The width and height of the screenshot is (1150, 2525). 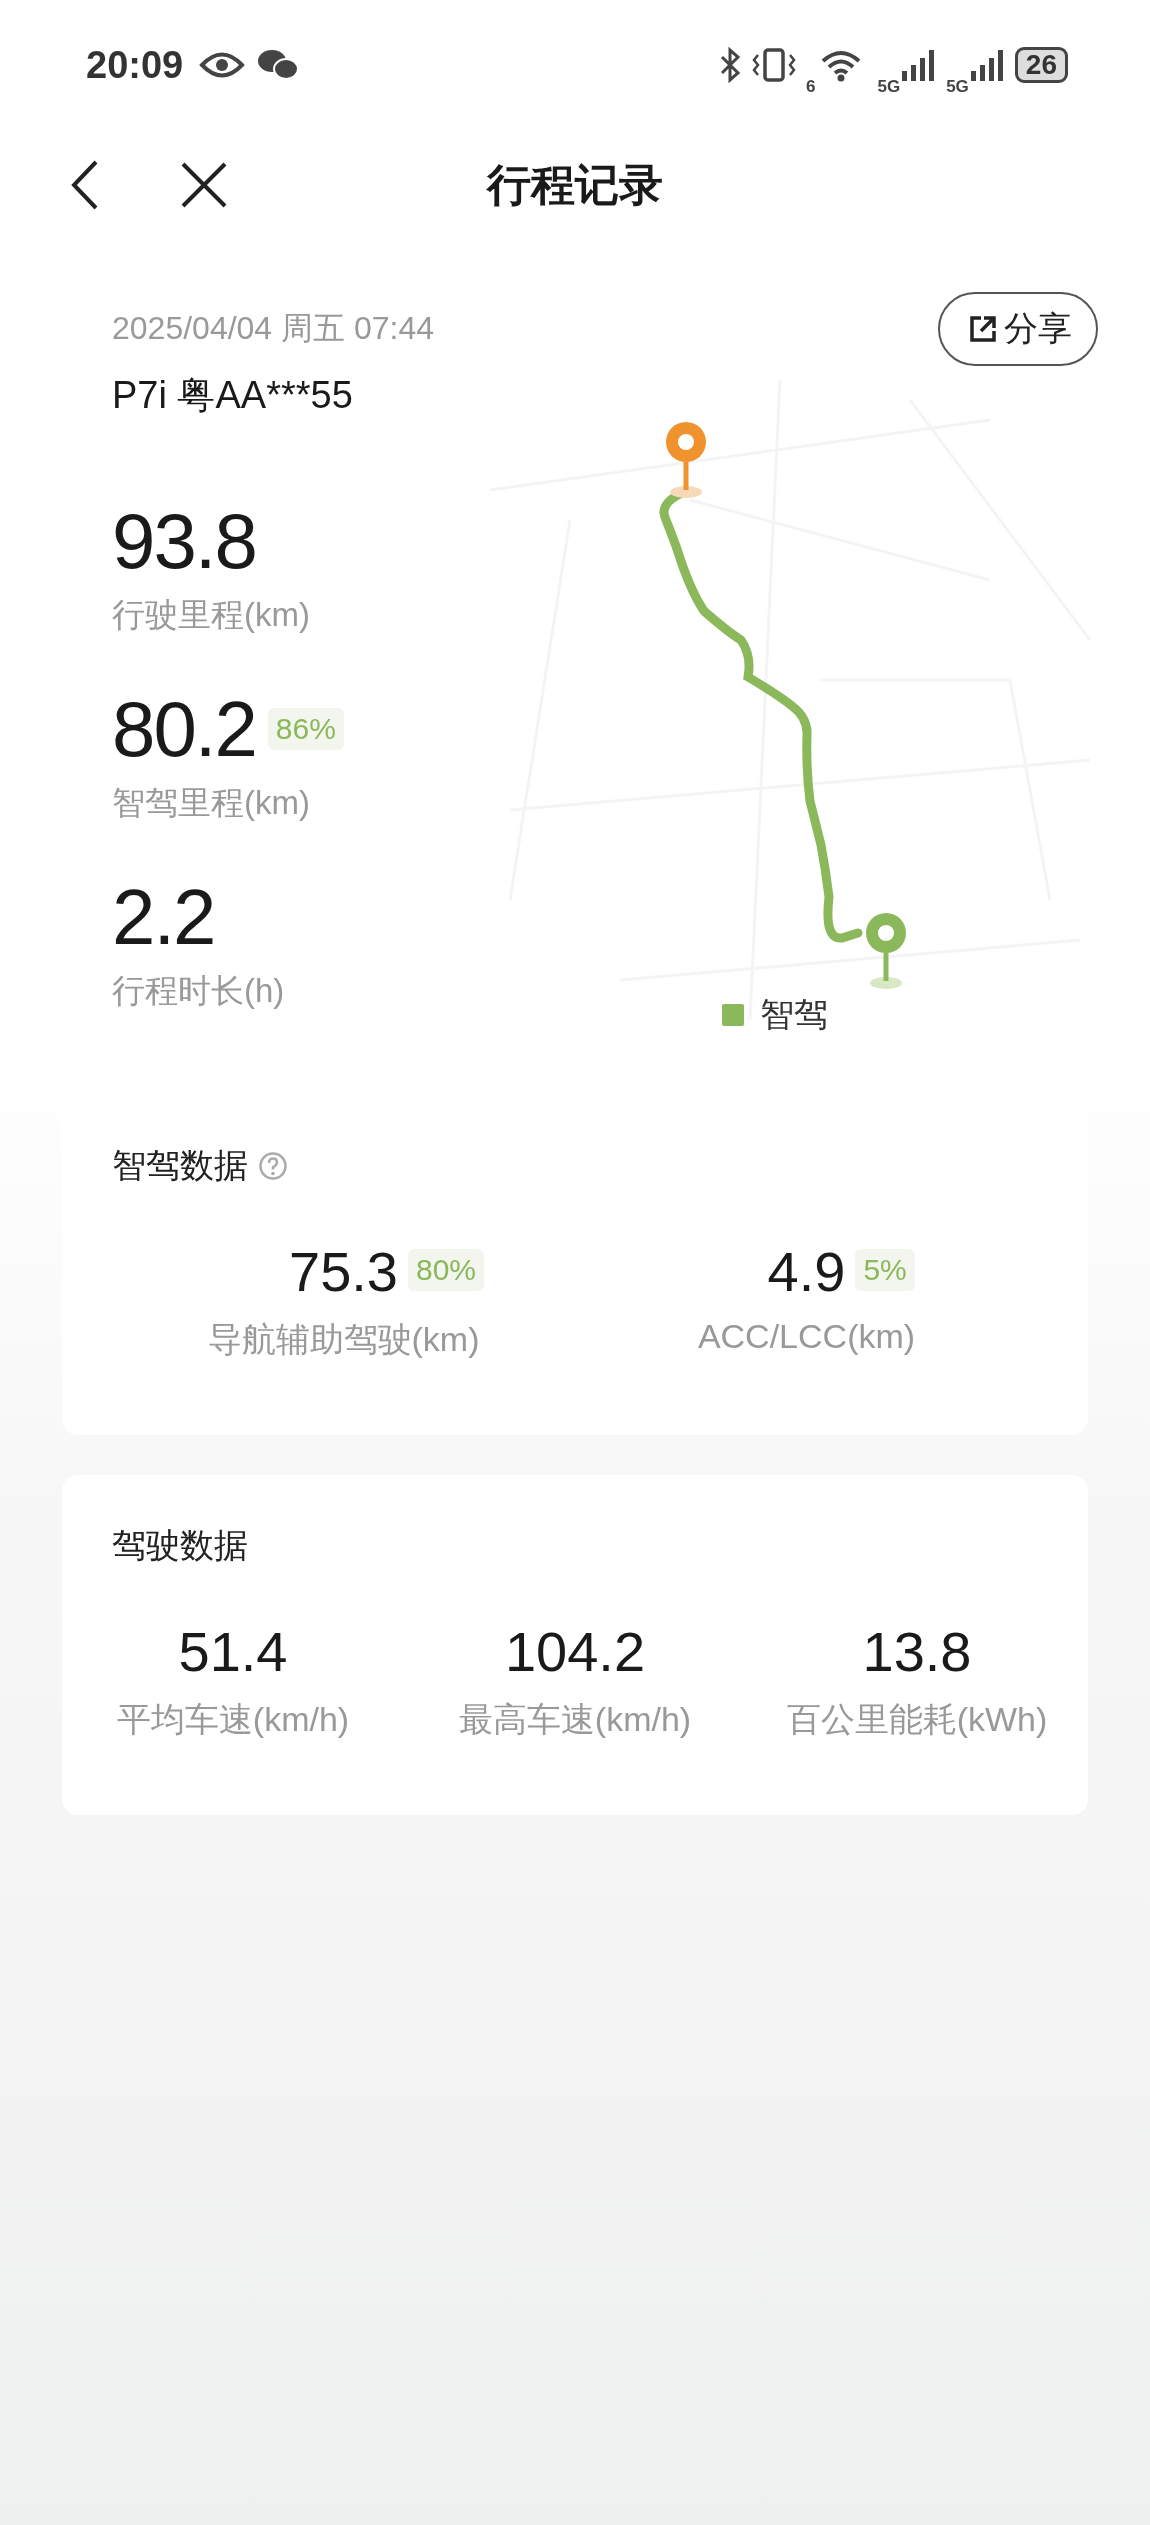 What do you see at coordinates (273, 328) in the screenshot?
I see `trip-datetime: 2025/04/04 周五 07:44` at bounding box center [273, 328].